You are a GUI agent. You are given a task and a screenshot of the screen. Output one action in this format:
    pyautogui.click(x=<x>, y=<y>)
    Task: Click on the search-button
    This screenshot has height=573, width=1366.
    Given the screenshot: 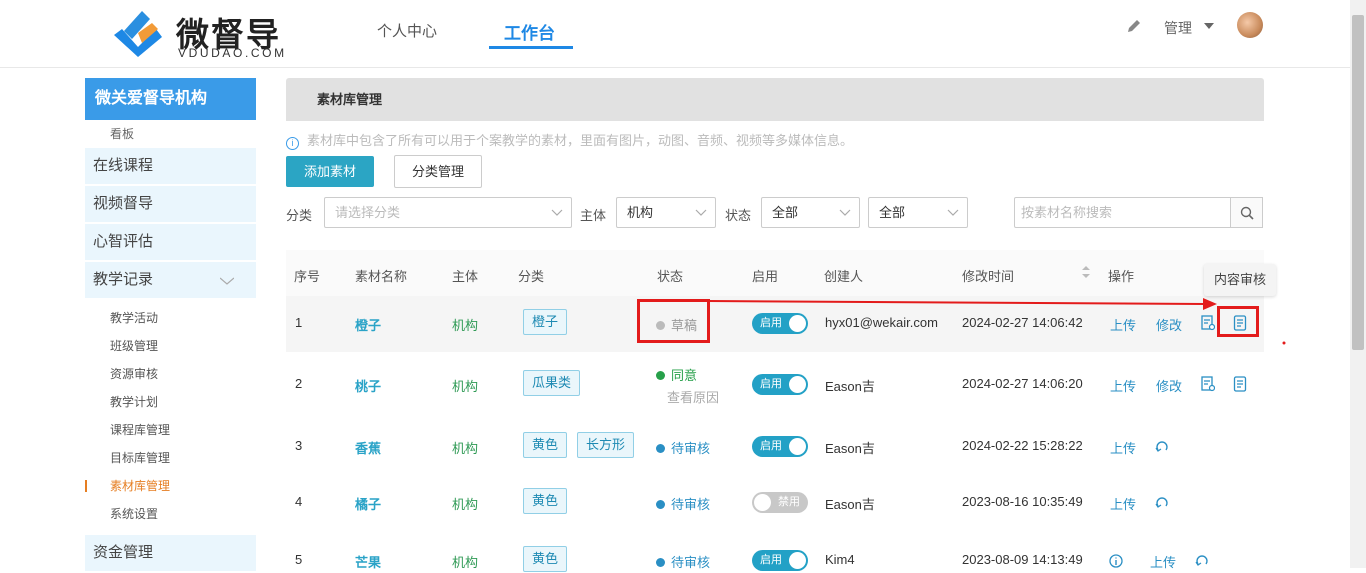 What is the action you would take?
    pyautogui.click(x=1247, y=212)
    